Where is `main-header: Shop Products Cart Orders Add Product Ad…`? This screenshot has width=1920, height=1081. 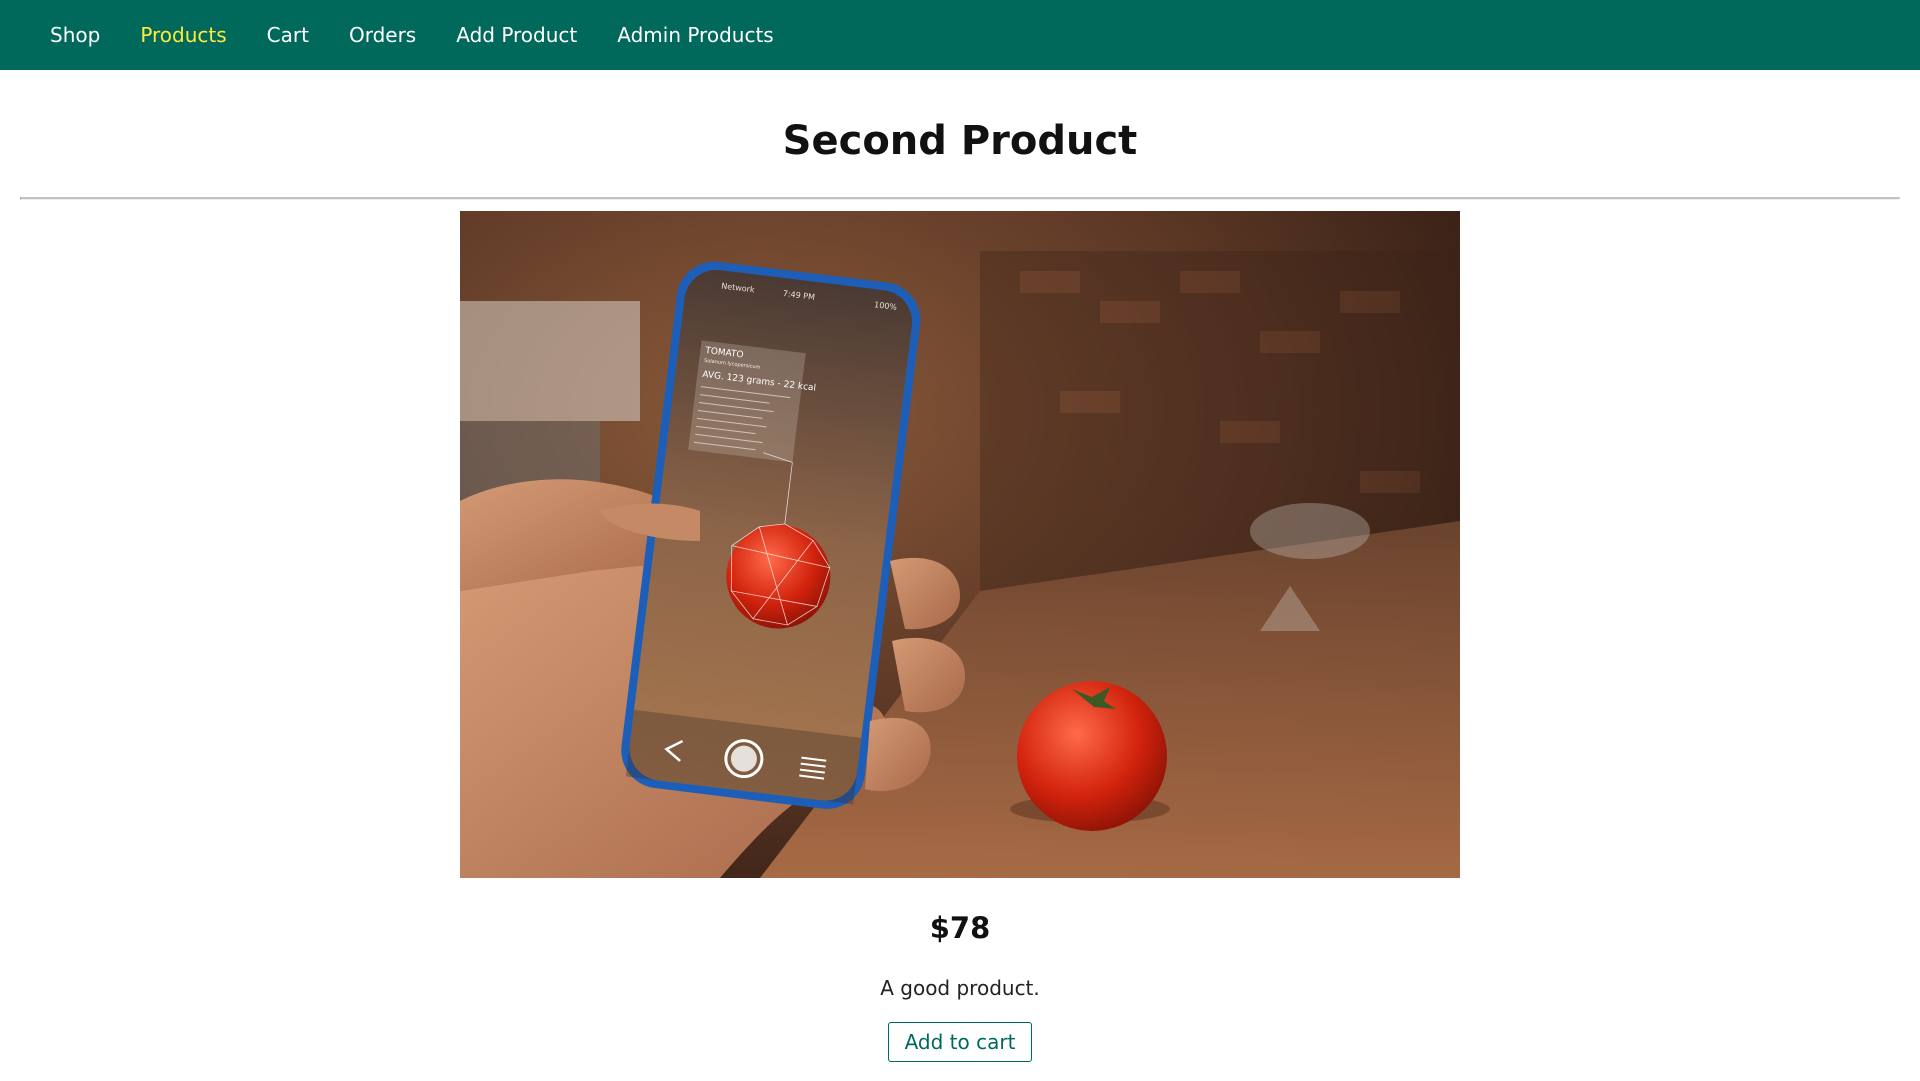 main-header: Shop Products Cart Orders Add Product Ad… is located at coordinates (960, 35).